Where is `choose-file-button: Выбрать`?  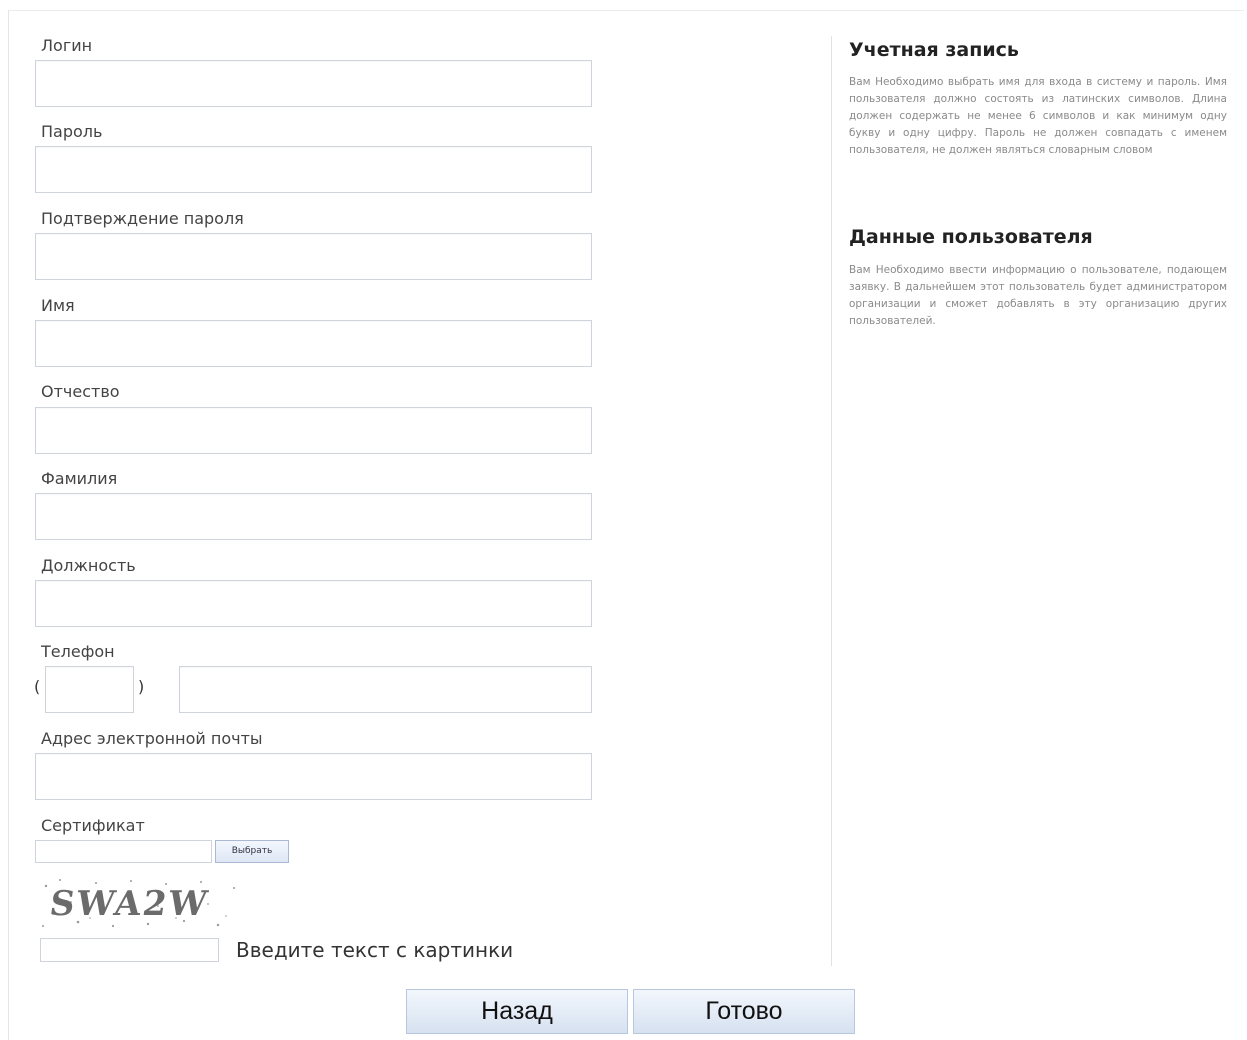
choose-file-button: Выбрать is located at coordinates (252, 851).